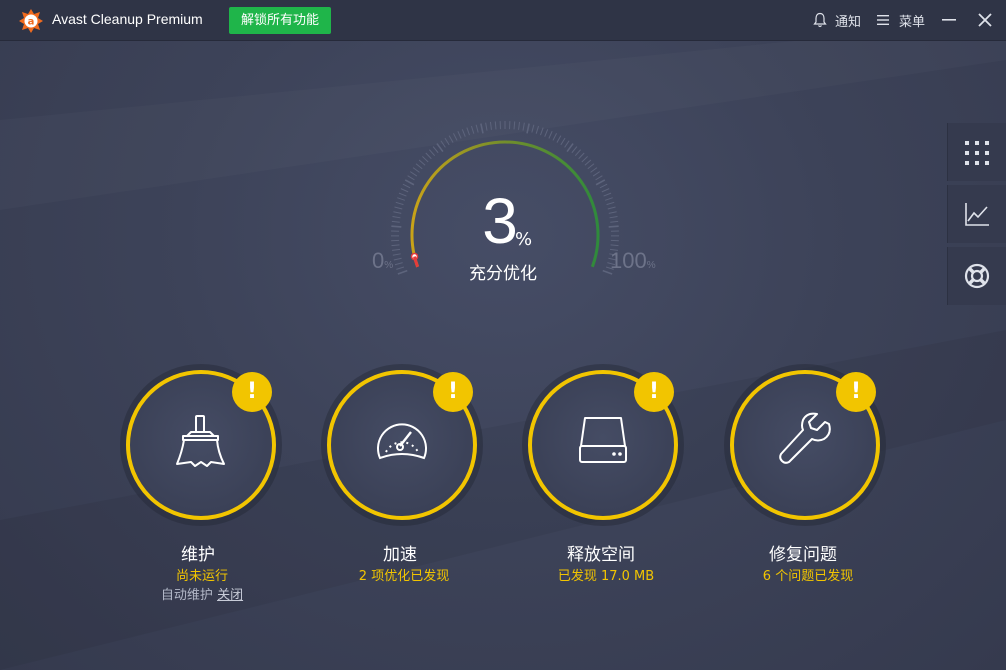  Describe the element at coordinates (383, 260) in the screenshot. I see `gauge-min-label: 0%` at that location.